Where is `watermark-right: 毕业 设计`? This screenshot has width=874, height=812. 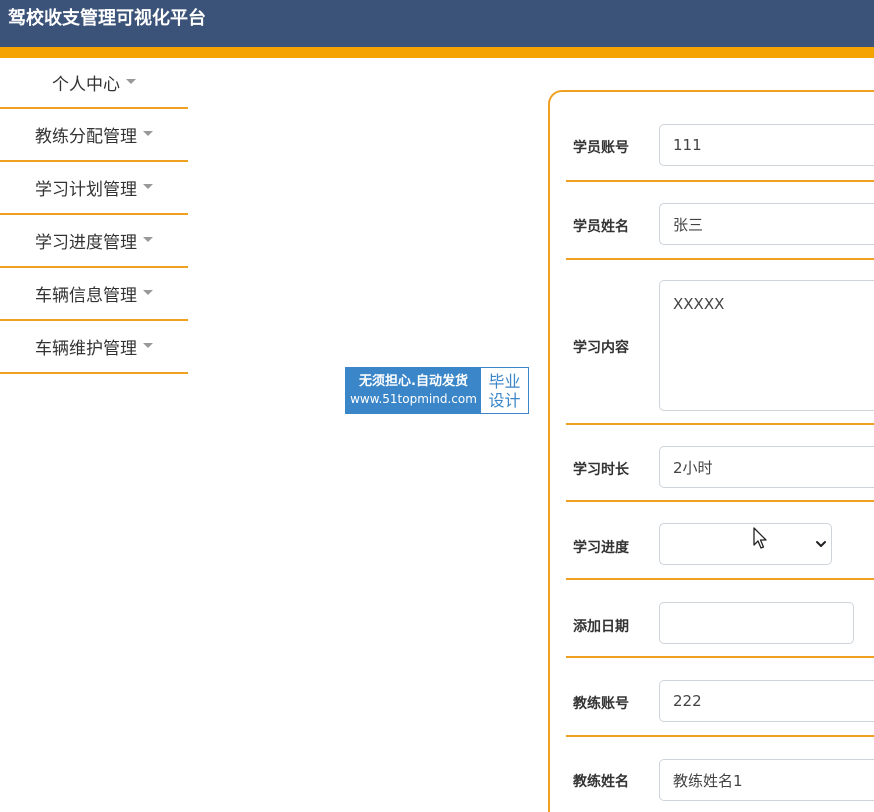 watermark-right: 毕业 设计 is located at coordinates (504, 390).